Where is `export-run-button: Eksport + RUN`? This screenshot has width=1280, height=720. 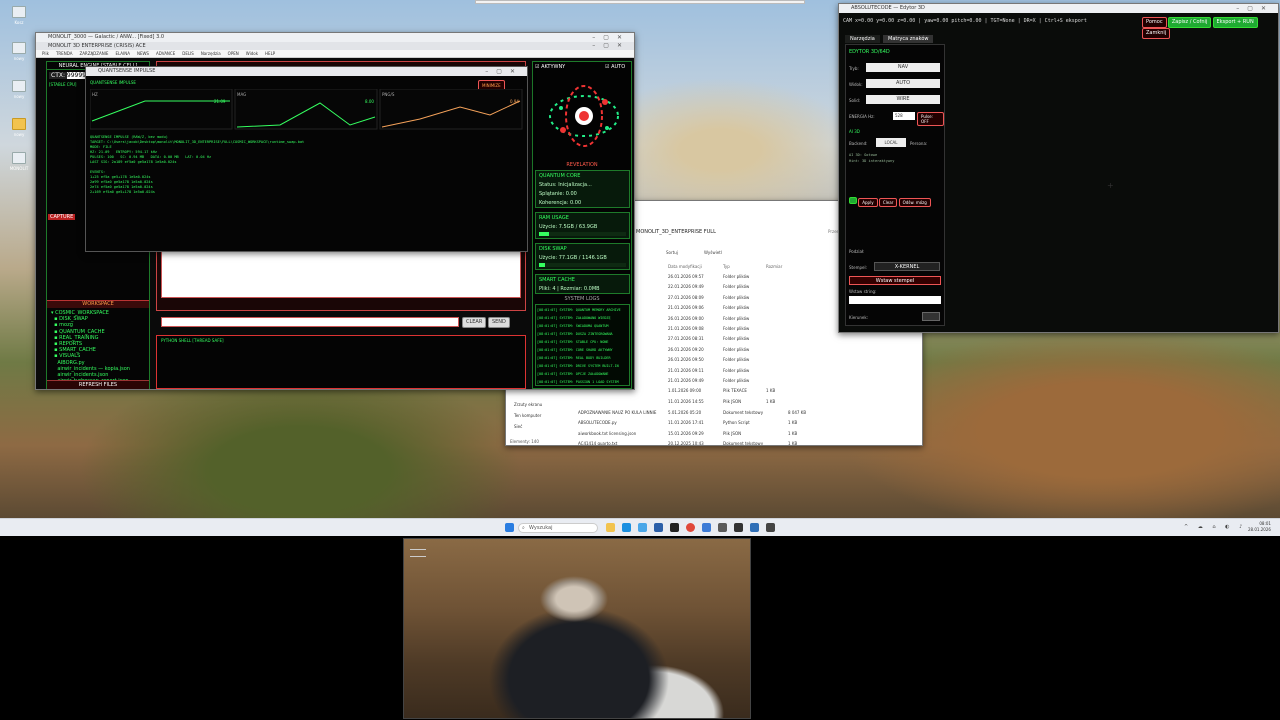 export-run-button: Eksport + RUN is located at coordinates (1235, 22).